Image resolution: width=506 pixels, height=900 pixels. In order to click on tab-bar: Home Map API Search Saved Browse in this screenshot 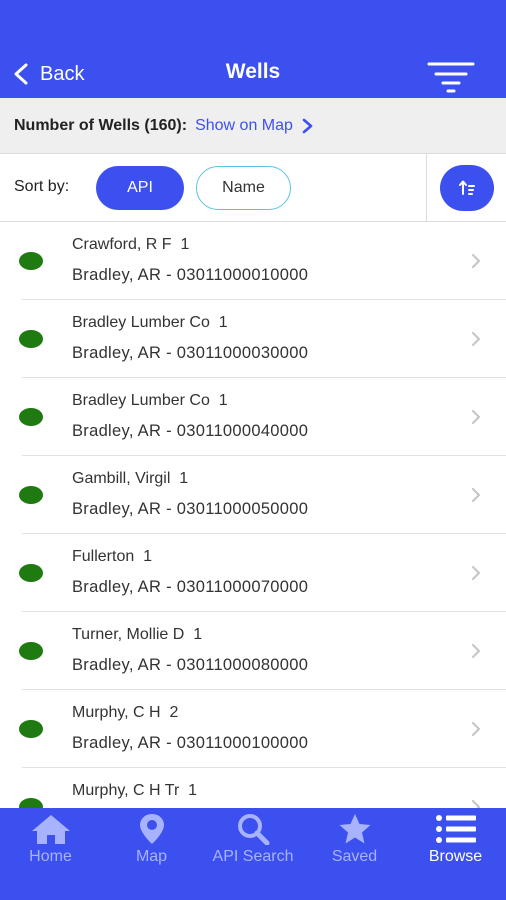, I will do `click(253, 854)`.